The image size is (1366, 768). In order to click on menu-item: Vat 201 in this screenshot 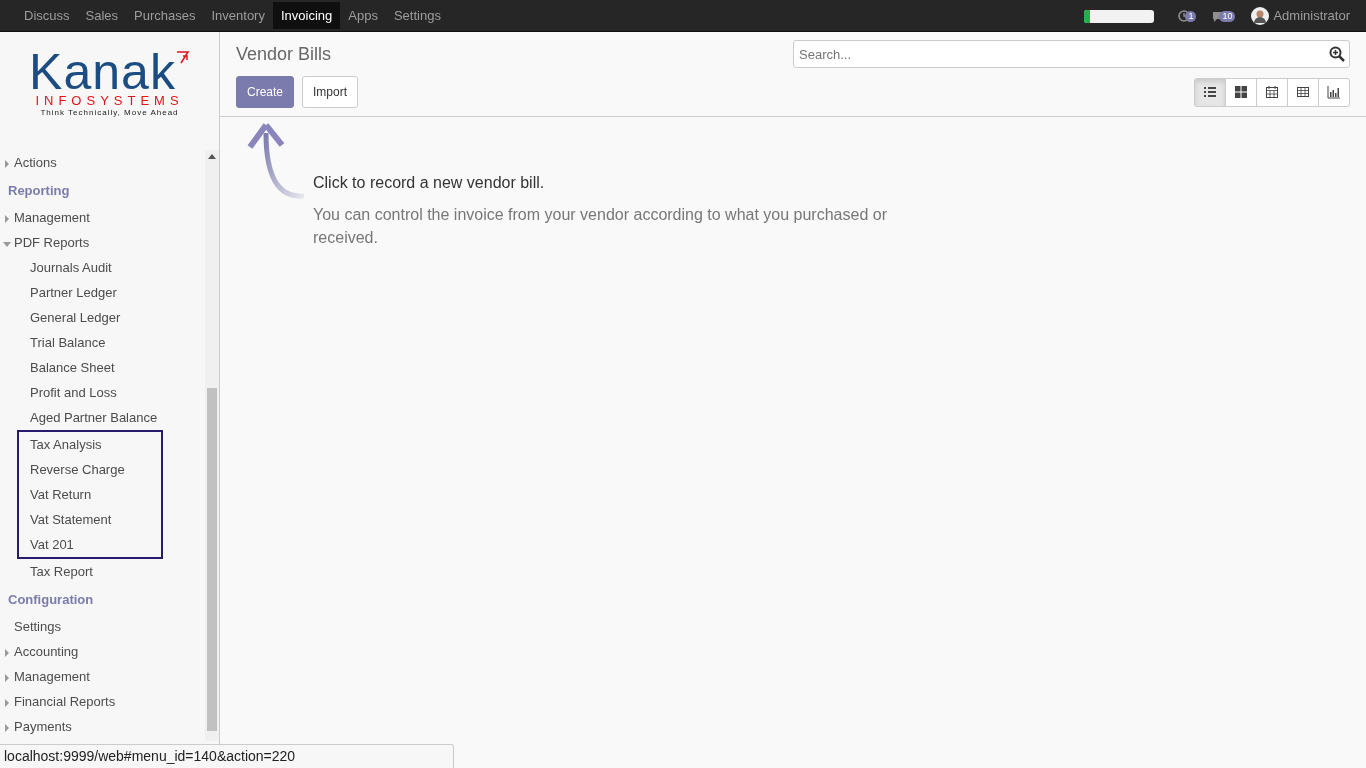, I will do `click(52, 544)`.